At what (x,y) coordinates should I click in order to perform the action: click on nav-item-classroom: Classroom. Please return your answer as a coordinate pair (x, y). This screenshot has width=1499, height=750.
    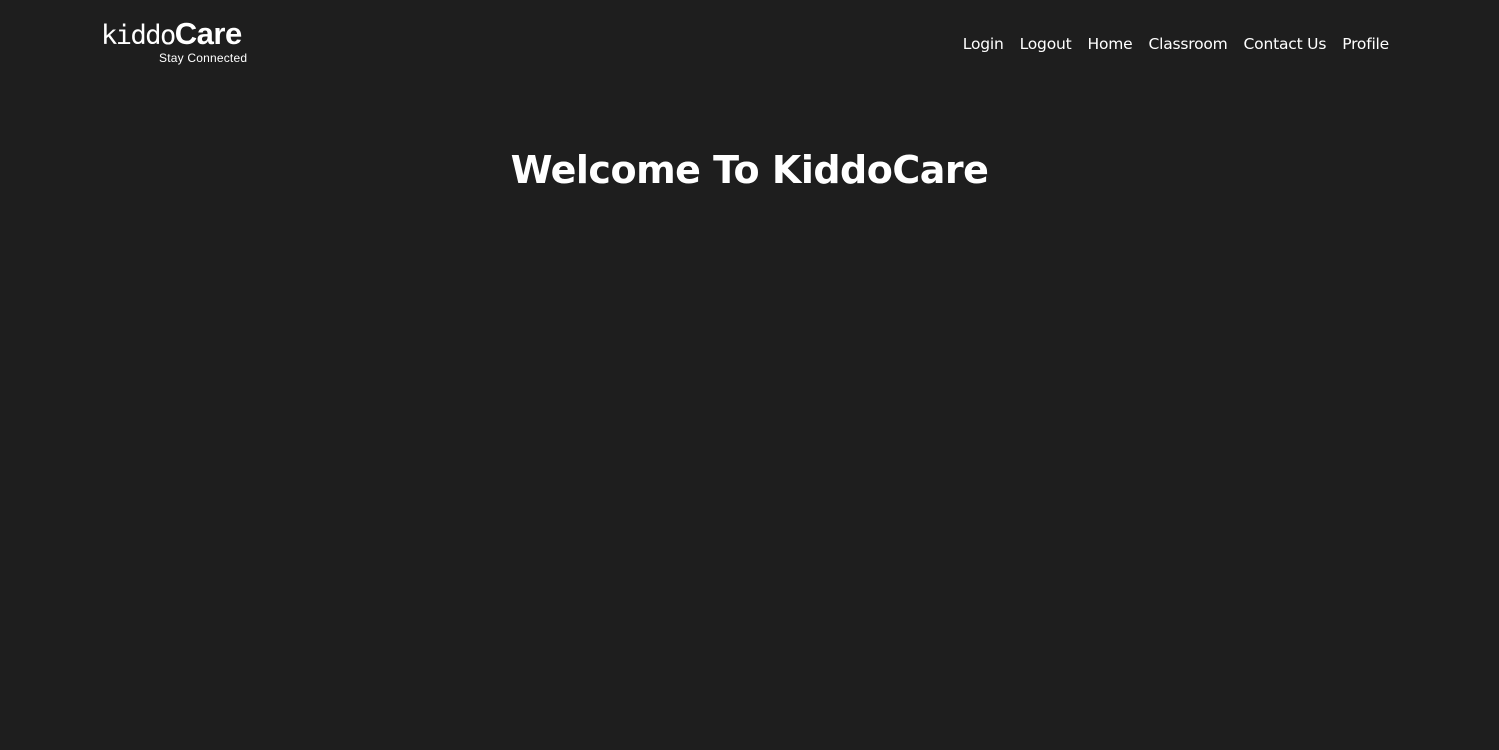
    Looking at the image, I should click on (1187, 44).